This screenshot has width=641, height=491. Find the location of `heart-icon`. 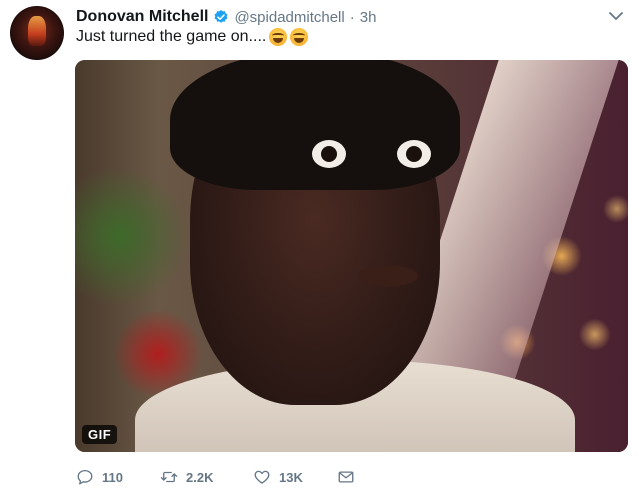

heart-icon is located at coordinates (262, 477).